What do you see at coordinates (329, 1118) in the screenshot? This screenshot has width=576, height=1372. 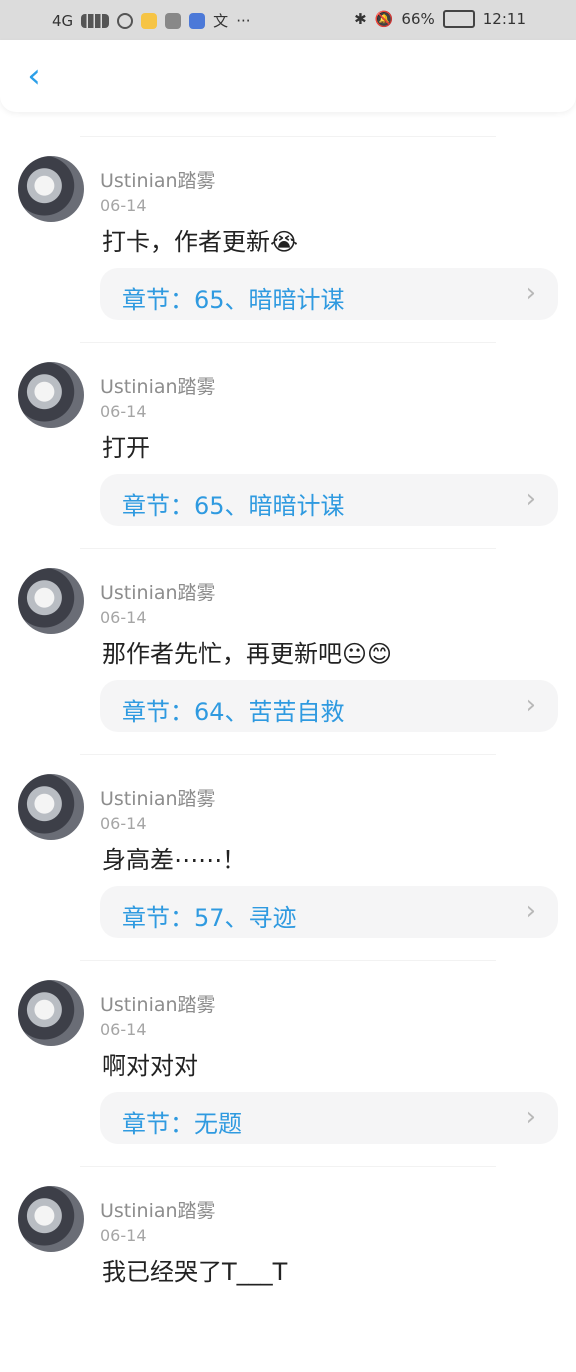 I see `chapter-link: 章节：无题 ›` at bounding box center [329, 1118].